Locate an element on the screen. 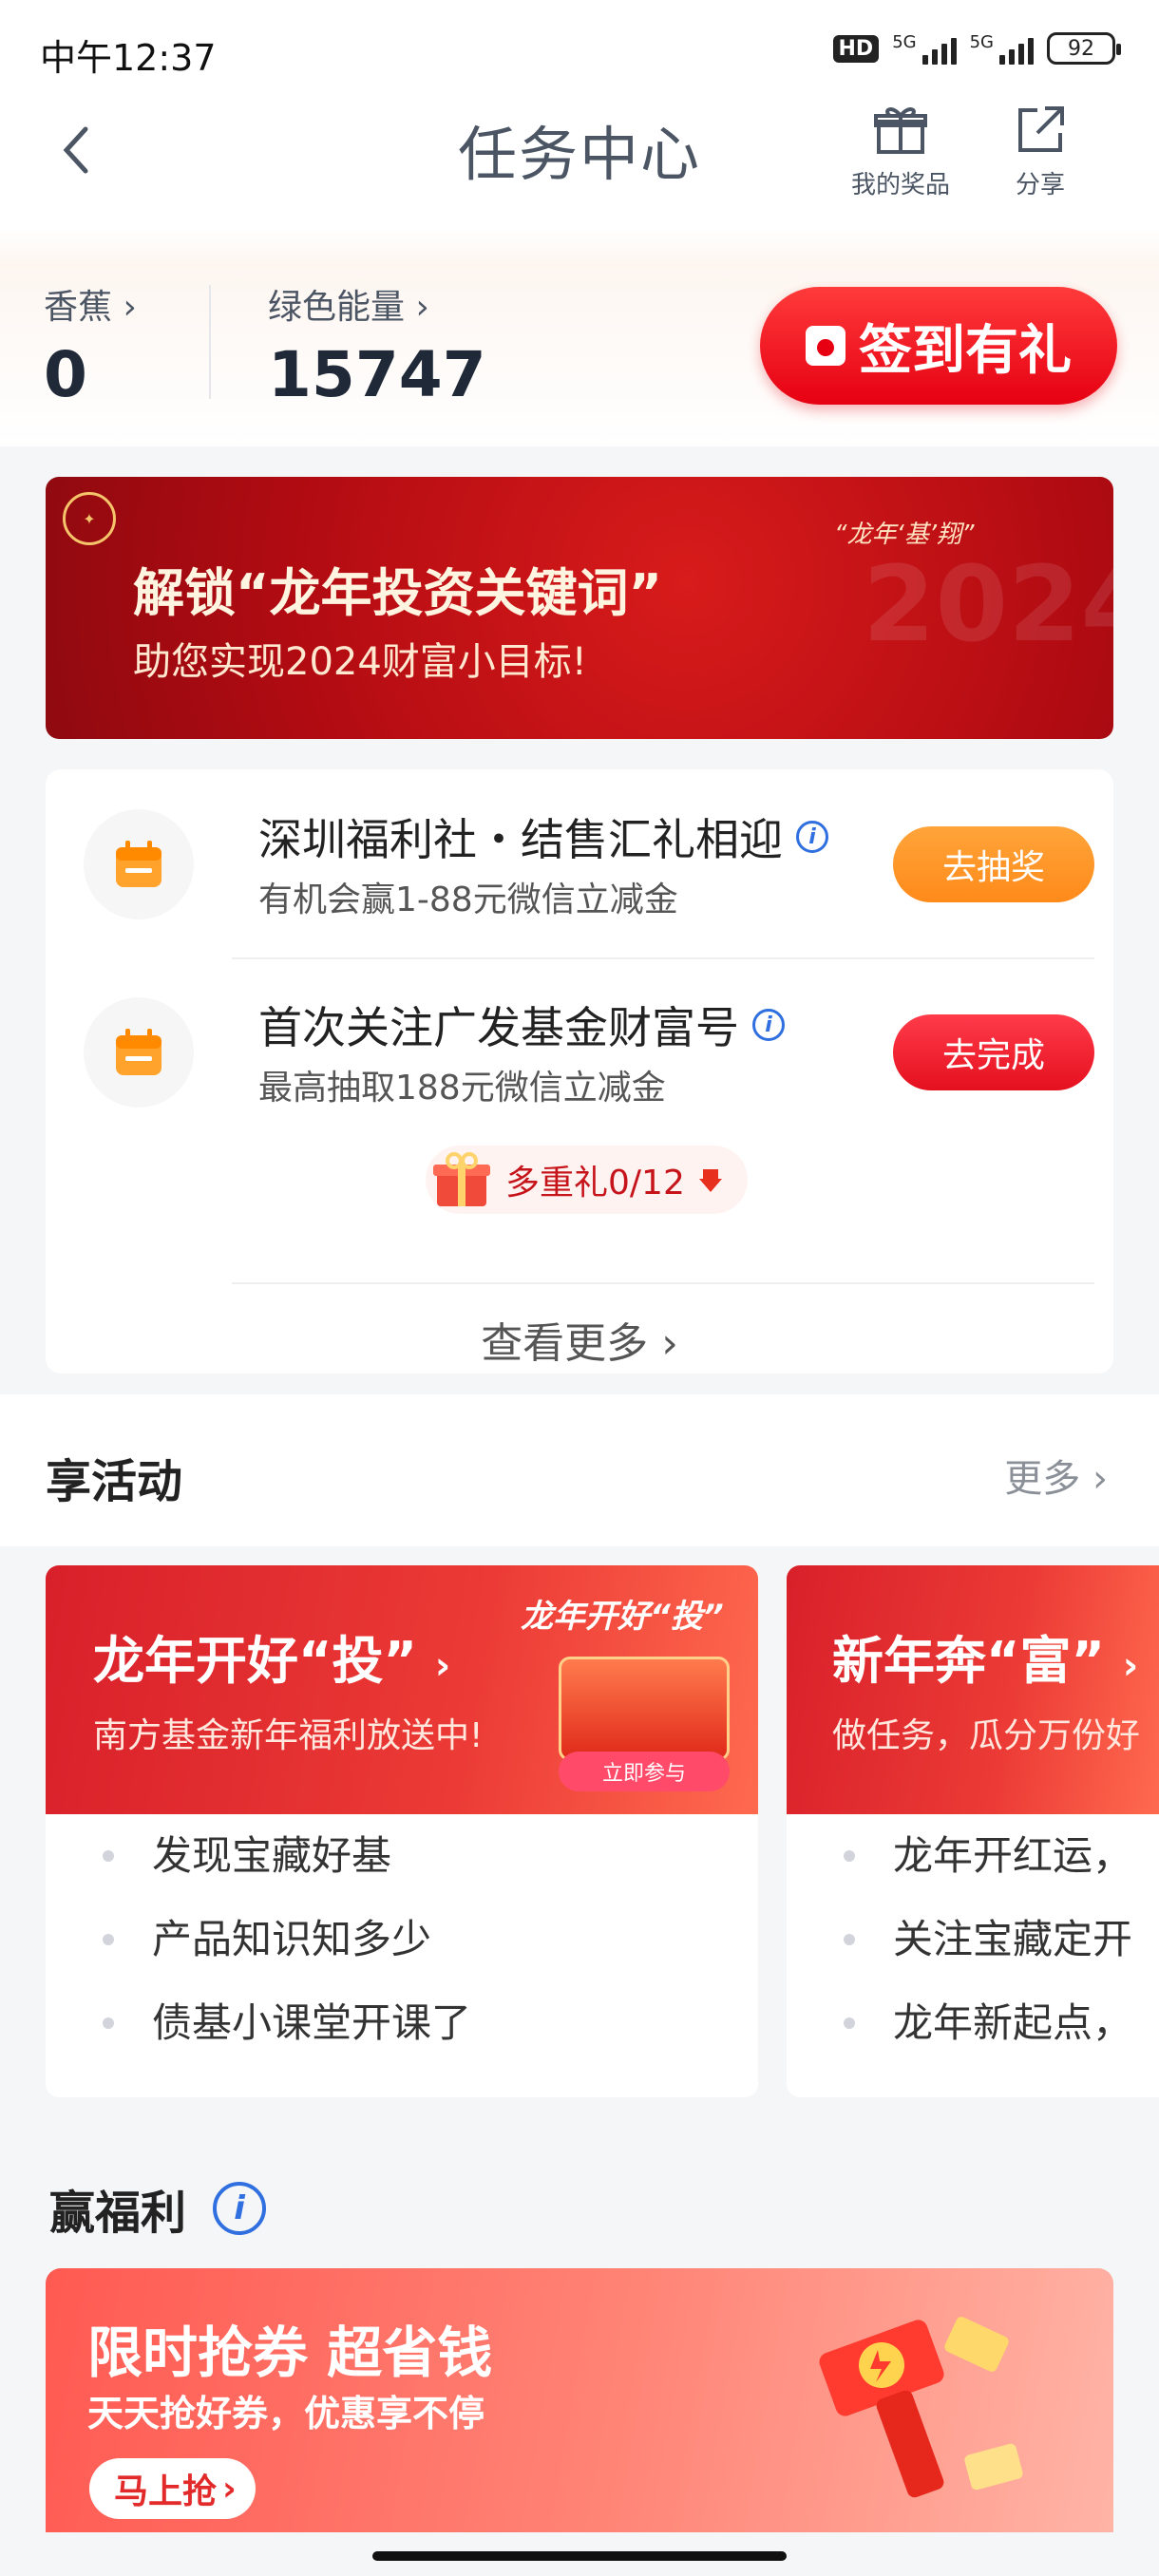 The image size is (1159, 2576). gift-icon is located at coordinates (900, 130).